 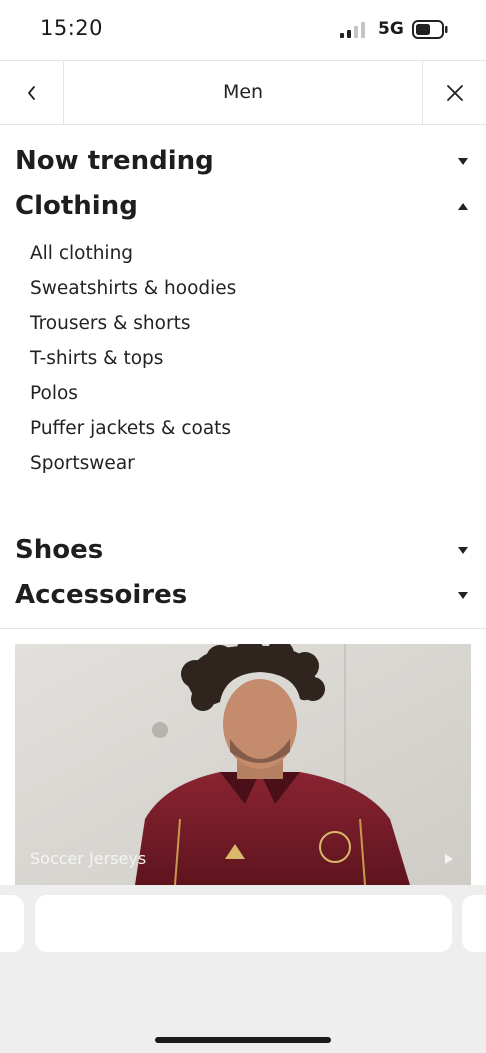 What do you see at coordinates (242, 550) in the screenshot?
I see `section-shoes: Shoes` at bounding box center [242, 550].